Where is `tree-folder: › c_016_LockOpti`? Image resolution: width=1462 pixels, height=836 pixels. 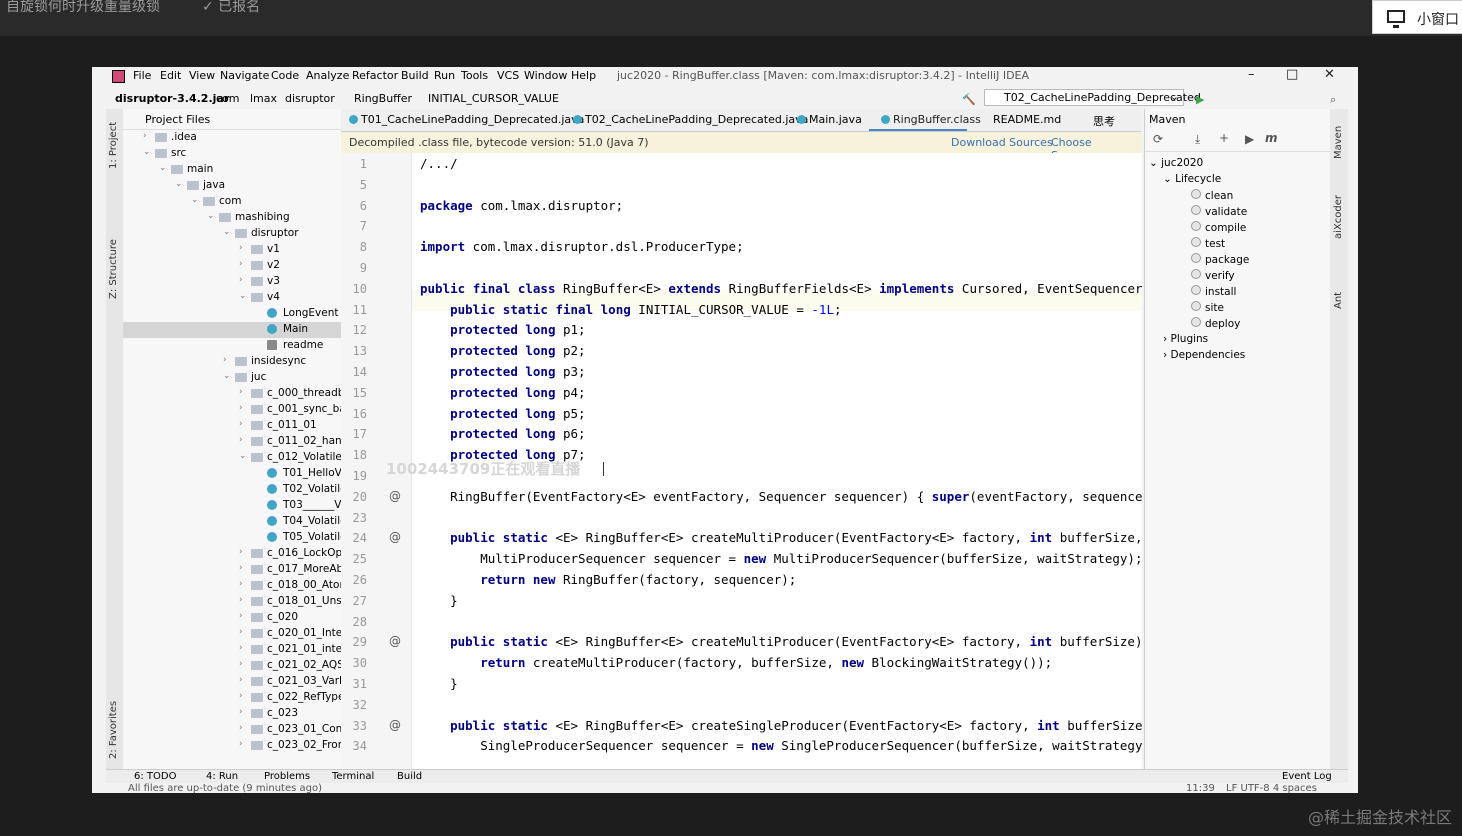 tree-folder: › c_016_LockOpti is located at coordinates (232, 554).